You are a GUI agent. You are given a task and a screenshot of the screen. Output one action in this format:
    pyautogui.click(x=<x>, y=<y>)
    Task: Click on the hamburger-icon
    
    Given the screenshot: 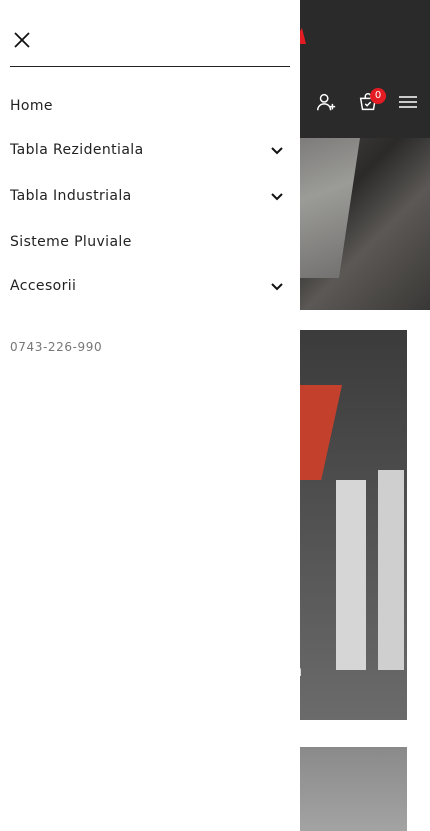 What is the action you would take?
    pyautogui.click(x=408, y=102)
    